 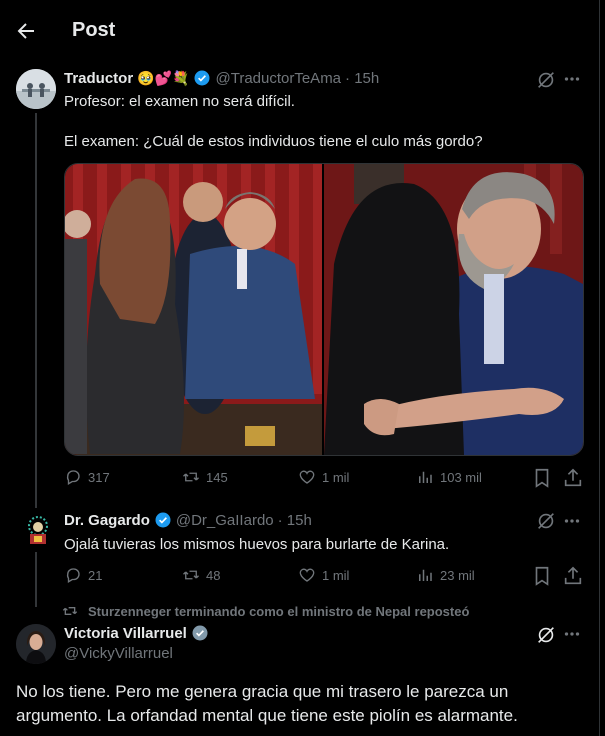 I want to click on tweet-meta: Dr. Gagardo @Dr_GaIIardo · 15h, so click(x=188, y=520).